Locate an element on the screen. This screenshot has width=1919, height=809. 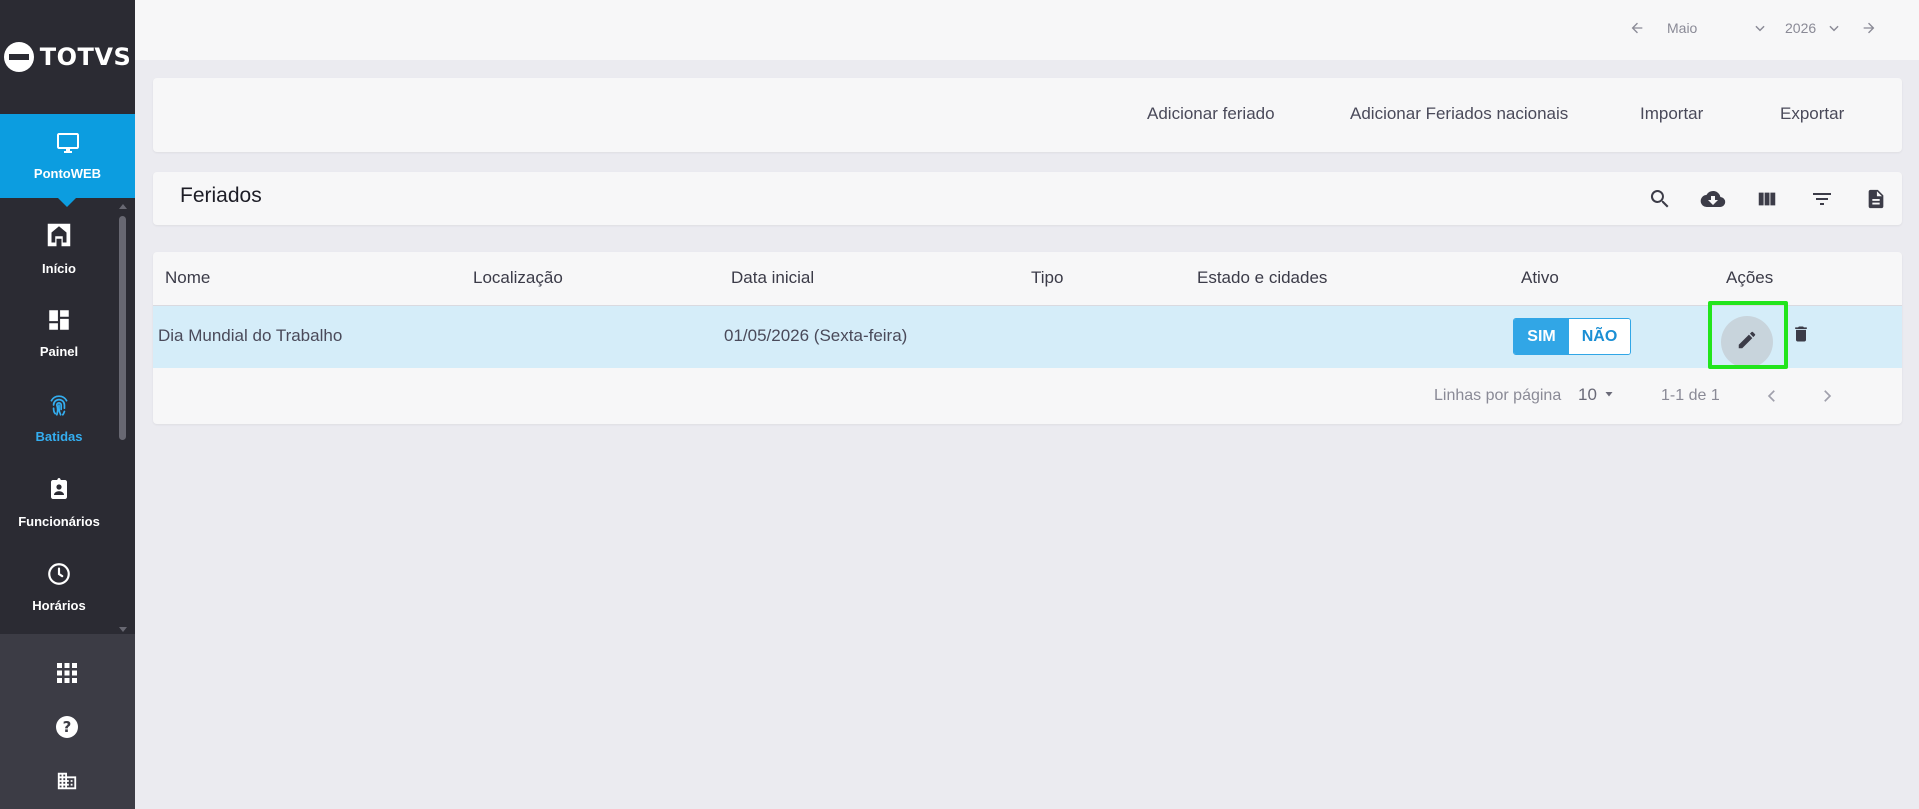
column-header-localizacao: Localização is located at coordinates (518, 278).